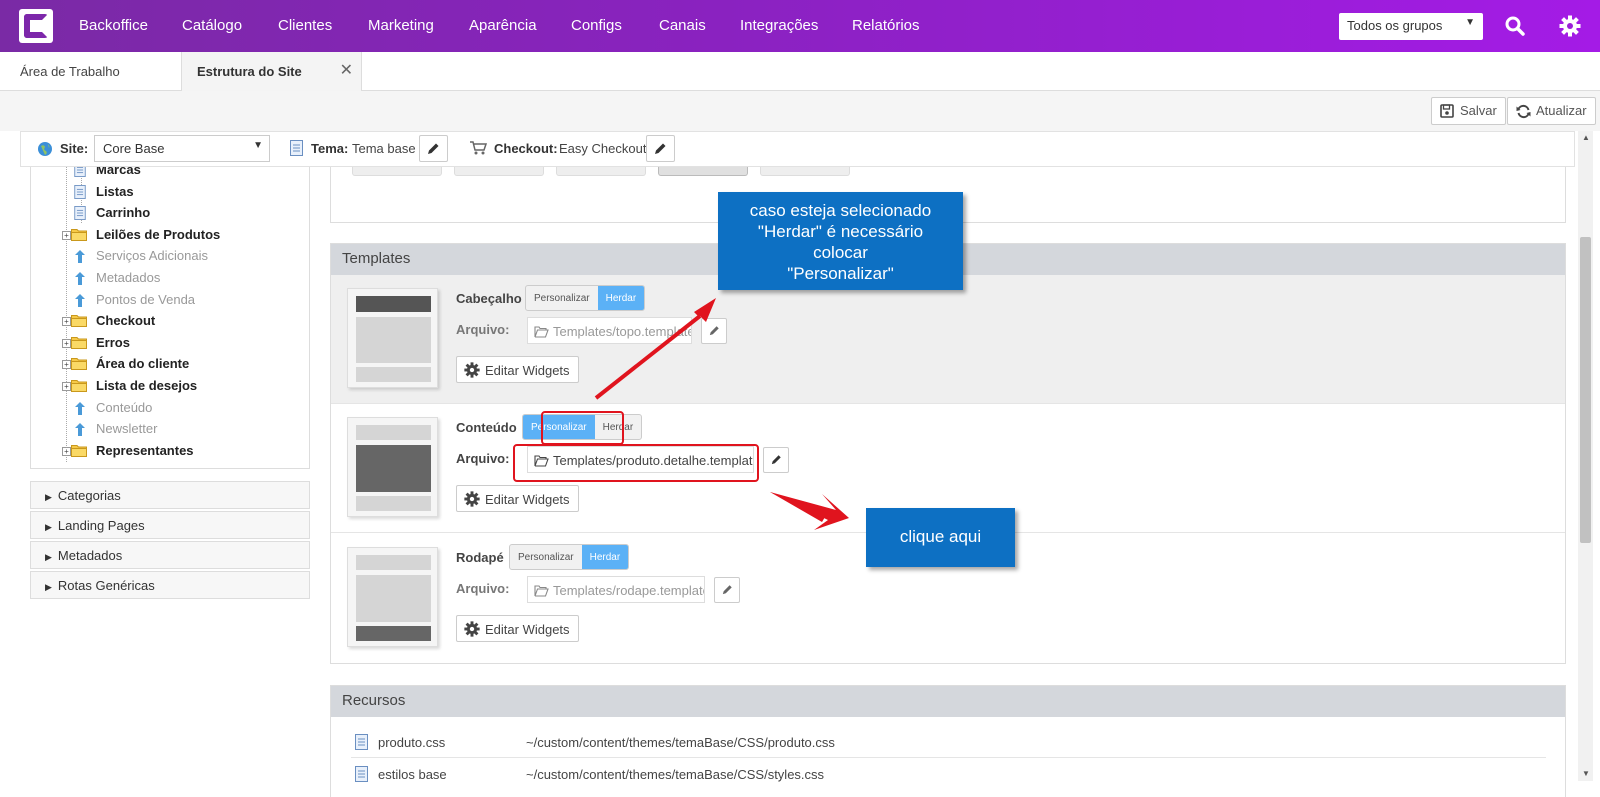  What do you see at coordinates (1586, 137) in the screenshot?
I see `scroll-up-icon: ▲` at bounding box center [1586, 137].